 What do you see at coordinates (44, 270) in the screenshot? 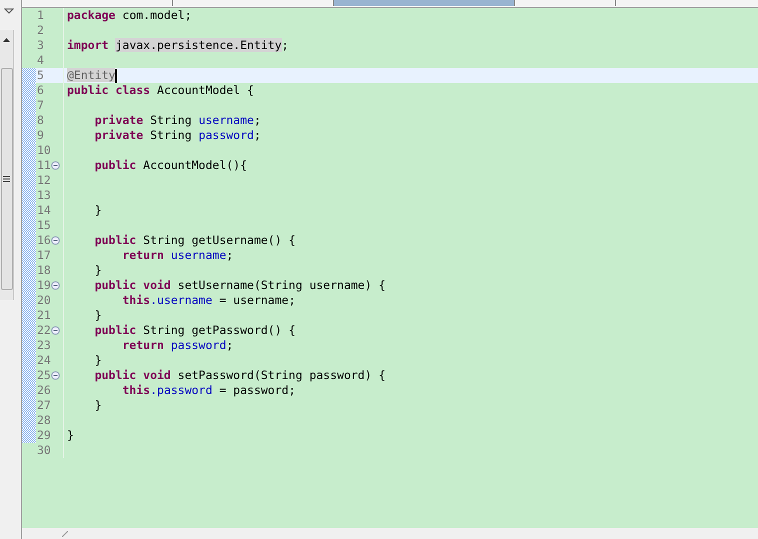
I see `line-number: 18` at bounding box center [44, 270].